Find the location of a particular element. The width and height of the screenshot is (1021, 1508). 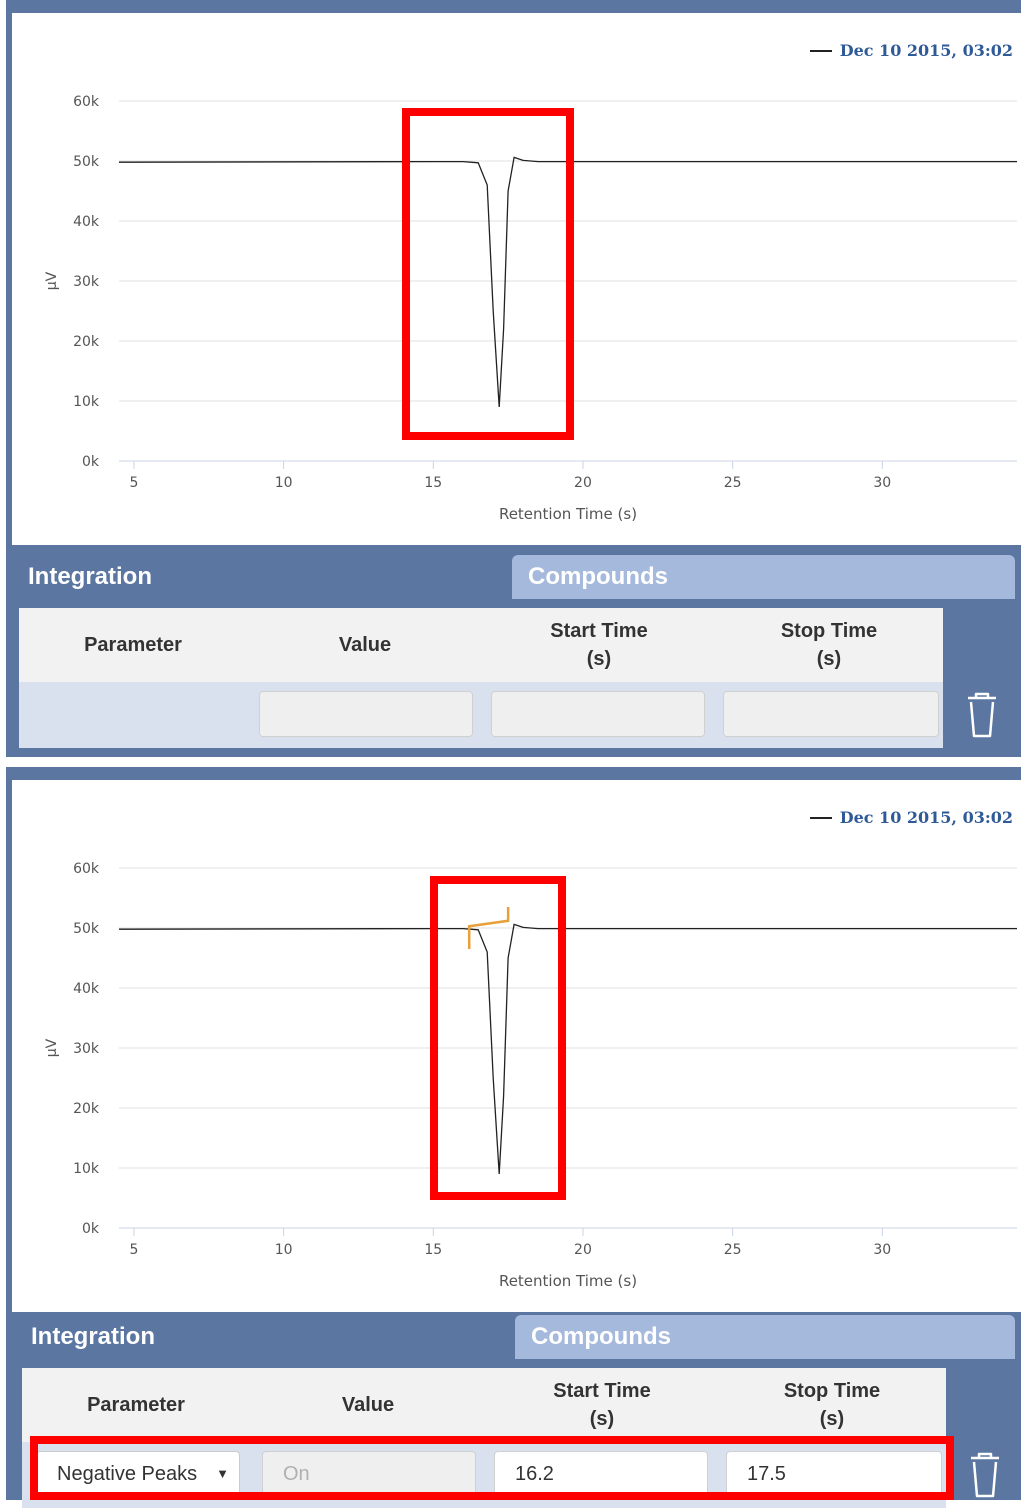

parameter-select-value: Negative Peaks is located at coordinates (127, 1474).